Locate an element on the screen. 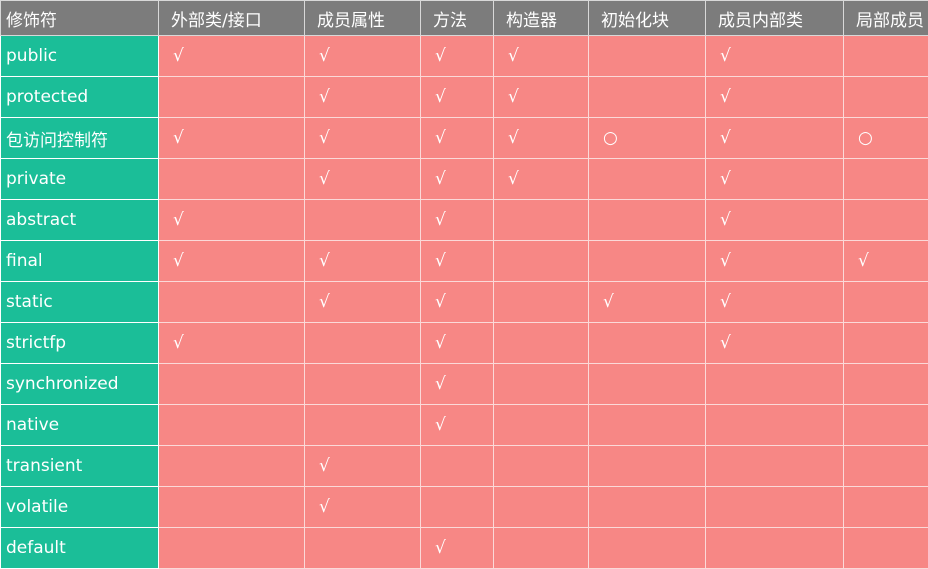  modifier-name-cell: private is located at coordinates (80, 179).